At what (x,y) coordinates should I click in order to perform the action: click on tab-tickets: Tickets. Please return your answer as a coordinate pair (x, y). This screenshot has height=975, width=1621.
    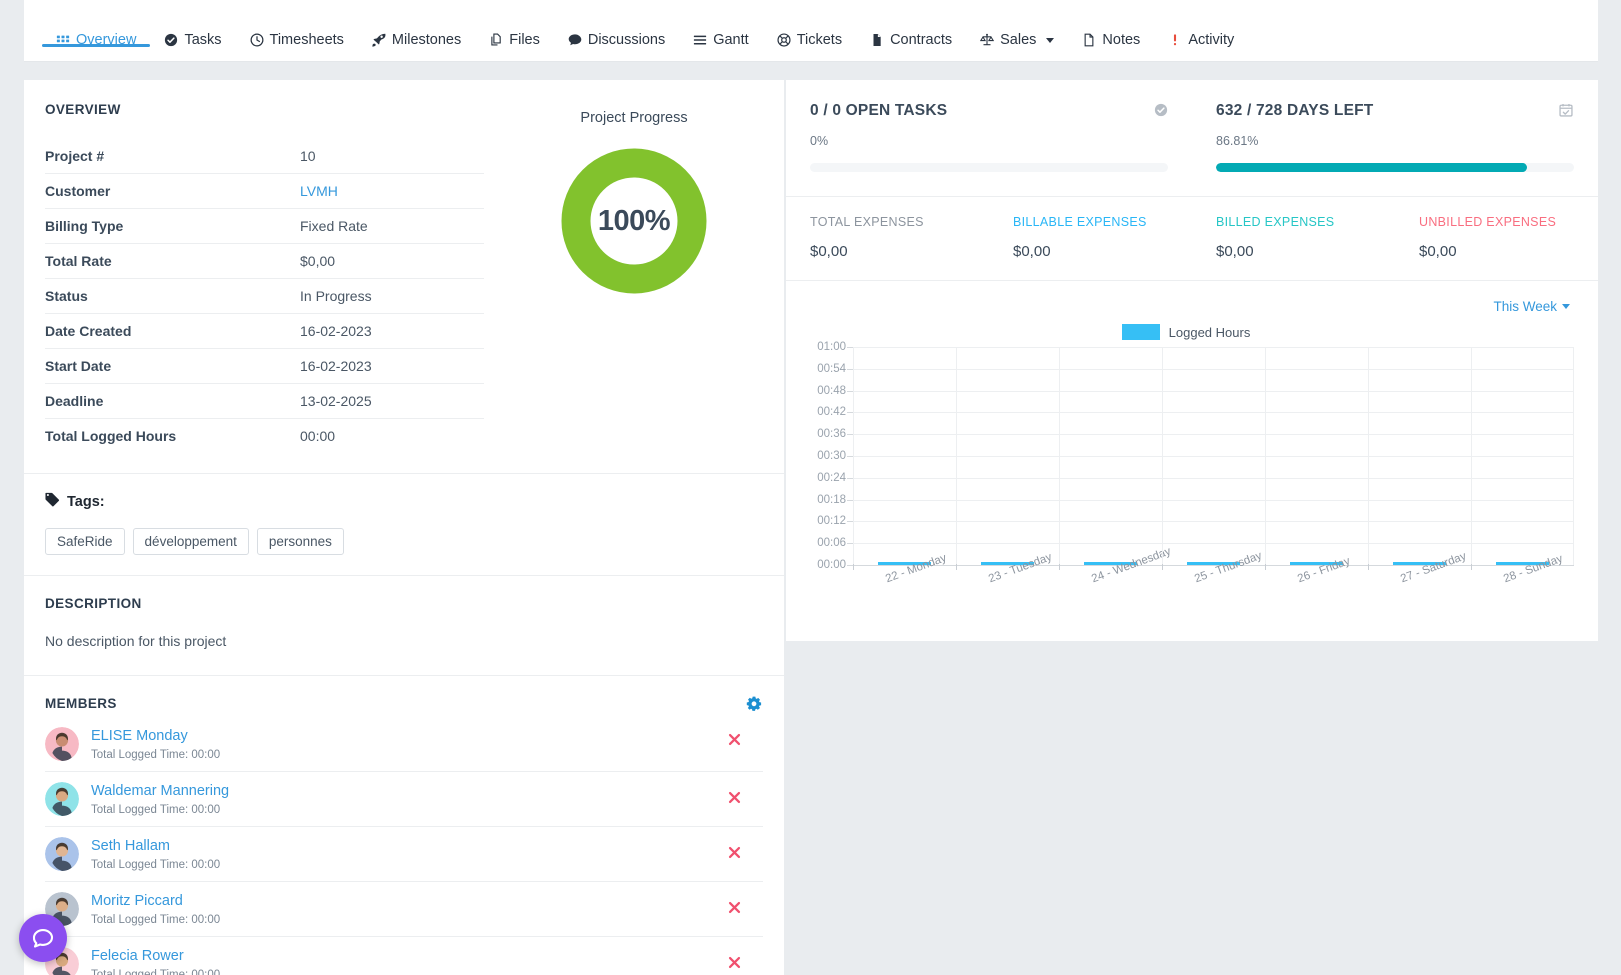
    Looking at the image, I should click on (809, 30).